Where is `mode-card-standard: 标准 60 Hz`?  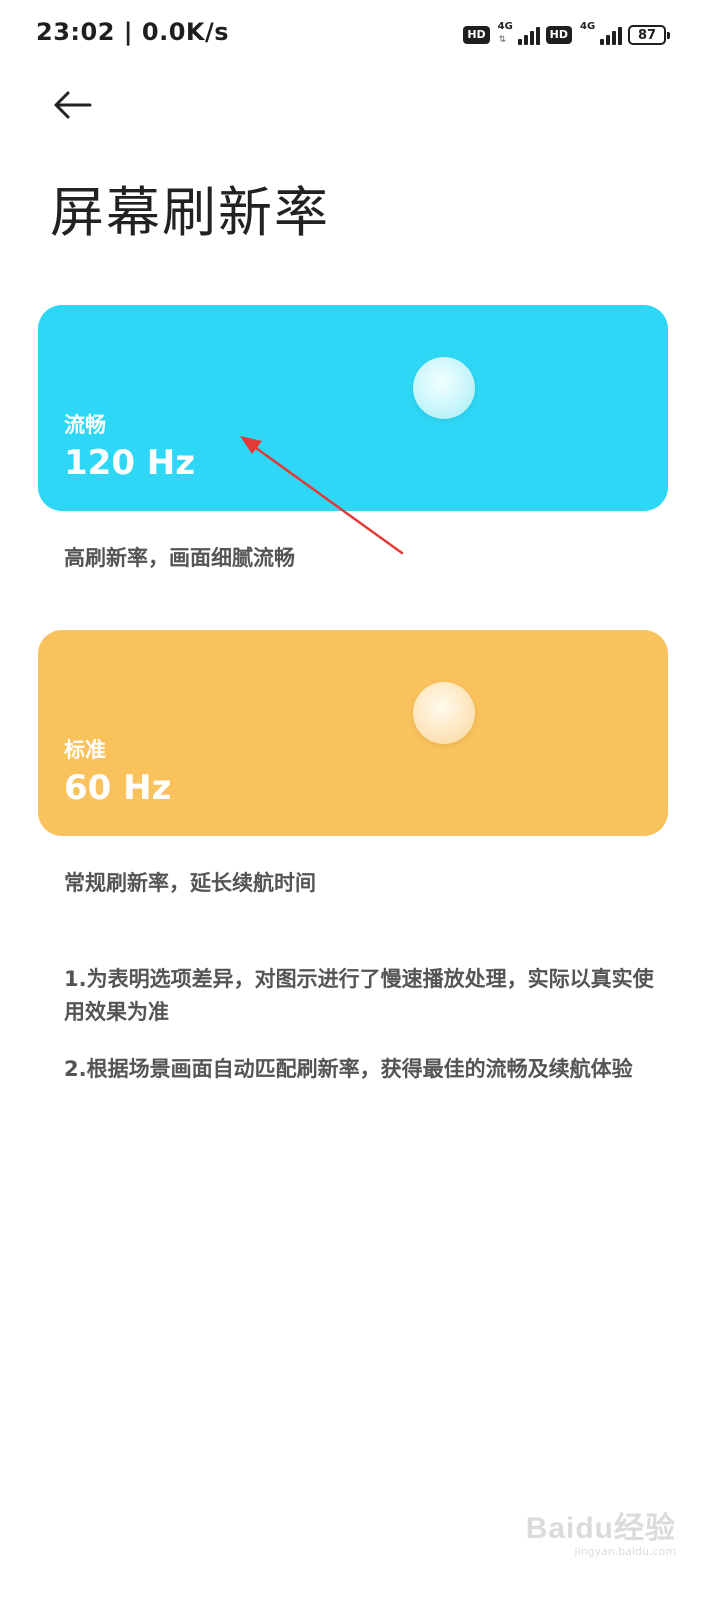
mode-card-standard: 标准 60 Hz is located at coordinates (353, 733).